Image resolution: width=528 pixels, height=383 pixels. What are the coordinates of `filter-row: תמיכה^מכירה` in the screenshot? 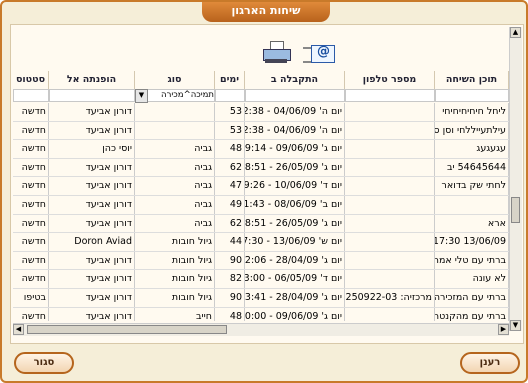 It's located at (261, 95).